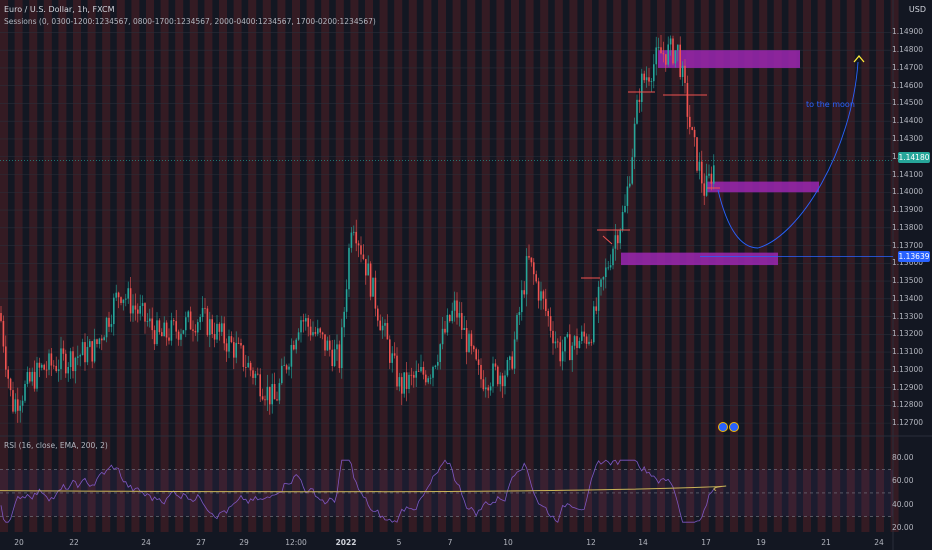 This screenshot has height=550, width=932. Describe the element at coordinates (908, 210) in the screenshot. I see `price-tick-label: 1.13900` at that location.